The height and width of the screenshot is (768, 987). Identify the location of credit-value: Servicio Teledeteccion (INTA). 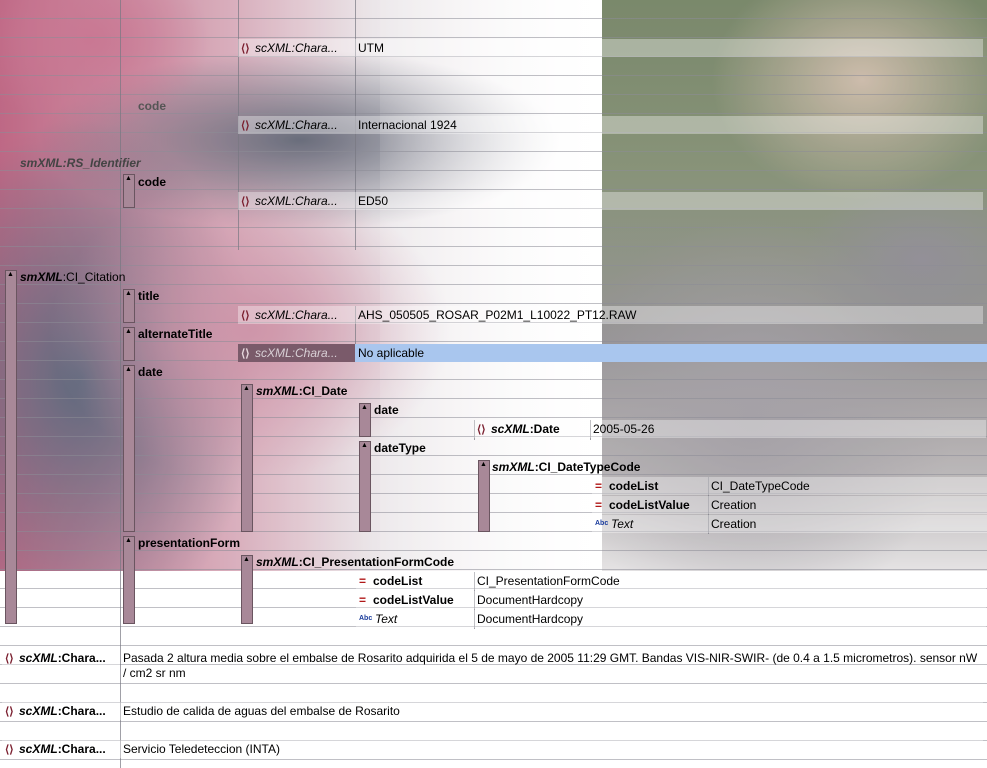
(551, 749).